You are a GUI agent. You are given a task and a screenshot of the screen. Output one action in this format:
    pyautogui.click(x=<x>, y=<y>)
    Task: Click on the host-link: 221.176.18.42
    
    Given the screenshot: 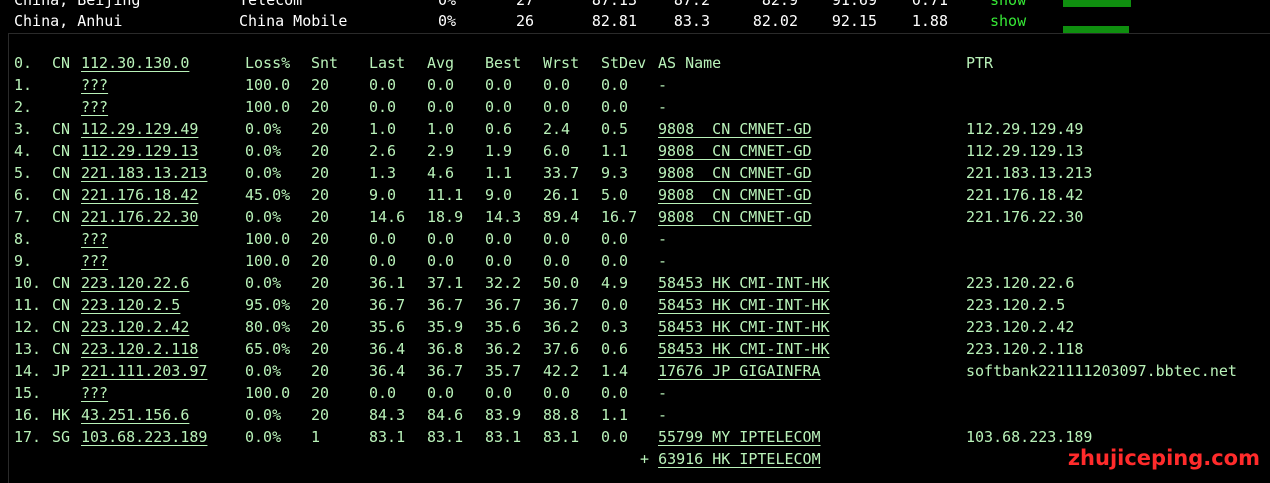 What is the action you would take?
    pyautogui.click(x=139, y=195)
    